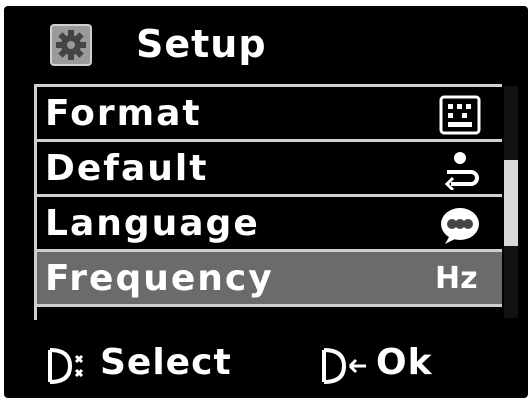 Image resolution: width=532 pixels, height=404 pixels. I want to click on menu-item-label: Frequency, so click(159, 278).